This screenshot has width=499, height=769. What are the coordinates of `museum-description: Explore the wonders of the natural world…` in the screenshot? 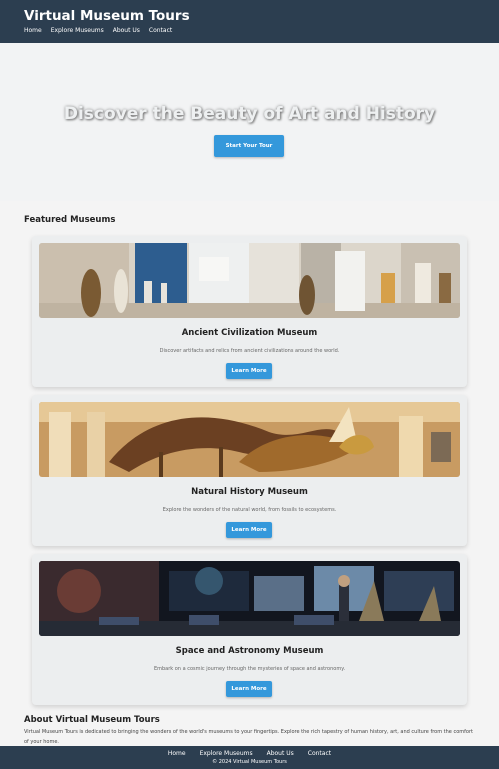 It's located at (249, 510).